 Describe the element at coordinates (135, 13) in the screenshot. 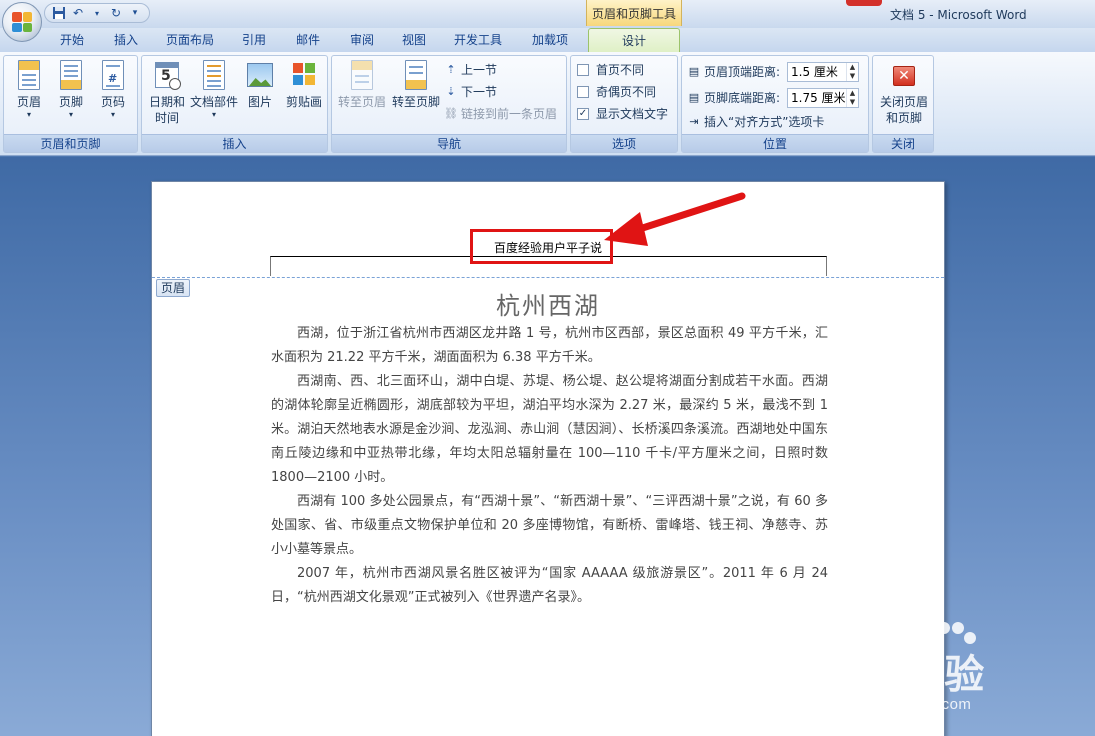

I see `customize-qat-icon: ▾` at that location.